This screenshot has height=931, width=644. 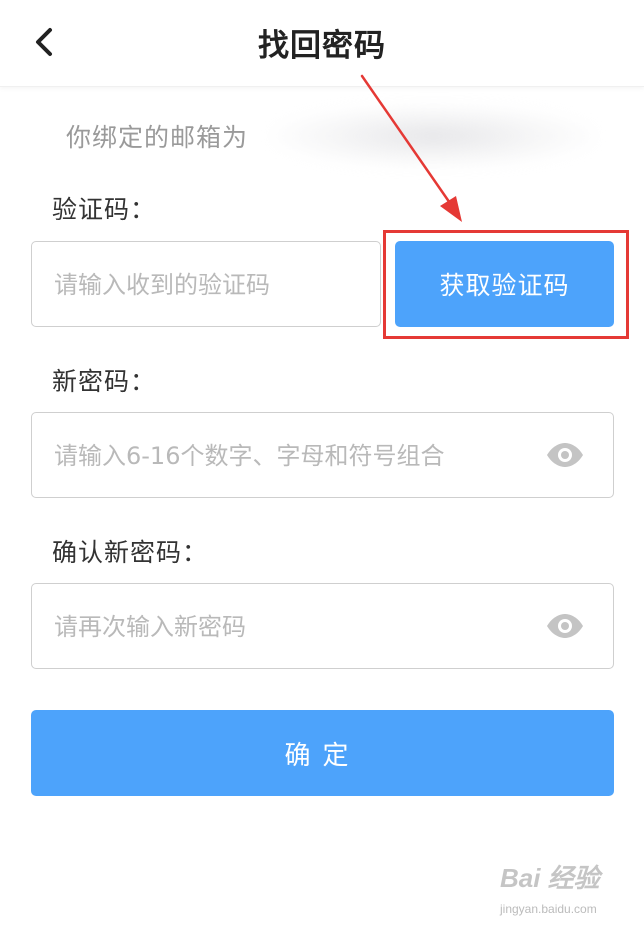 I want to click on new-password-label: 新密码：, so click(x=104, y=381).